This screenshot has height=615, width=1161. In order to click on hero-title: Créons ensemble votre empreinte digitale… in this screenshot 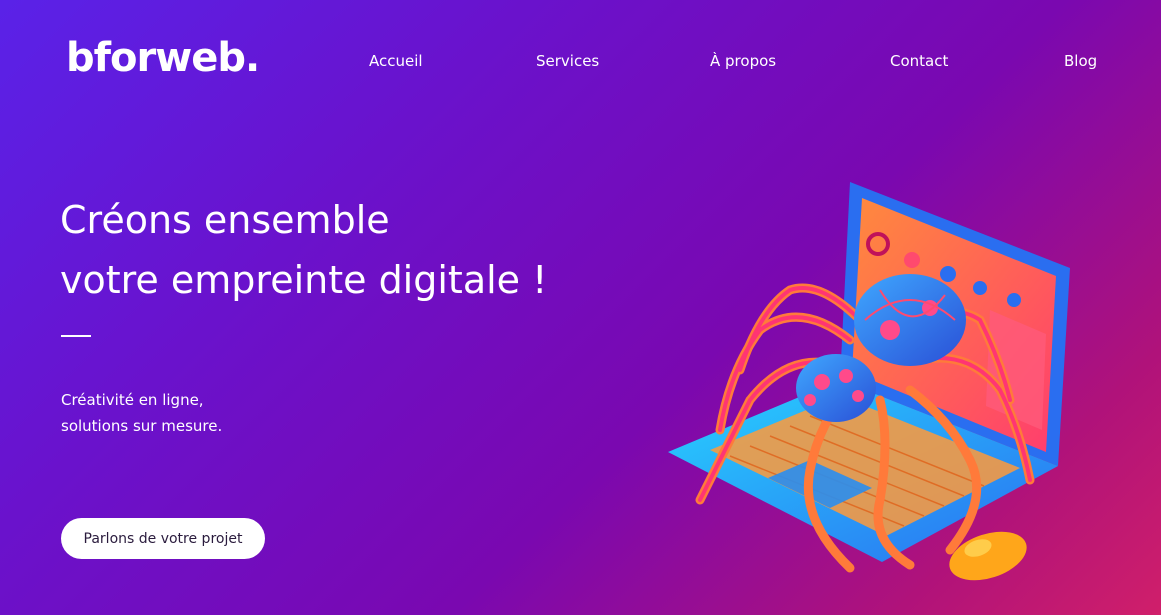, I will do `click(303, 250)`.